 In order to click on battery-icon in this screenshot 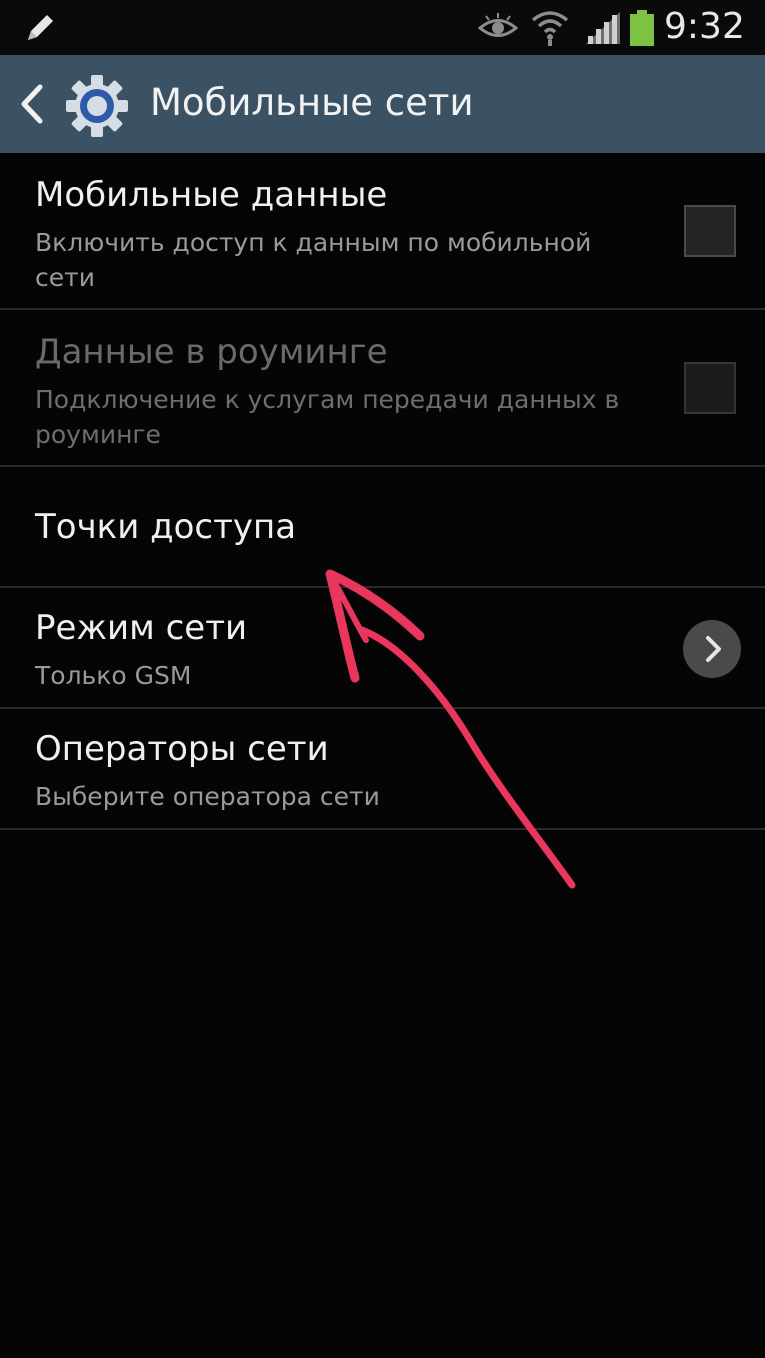, I will do `click(642, 28)`.